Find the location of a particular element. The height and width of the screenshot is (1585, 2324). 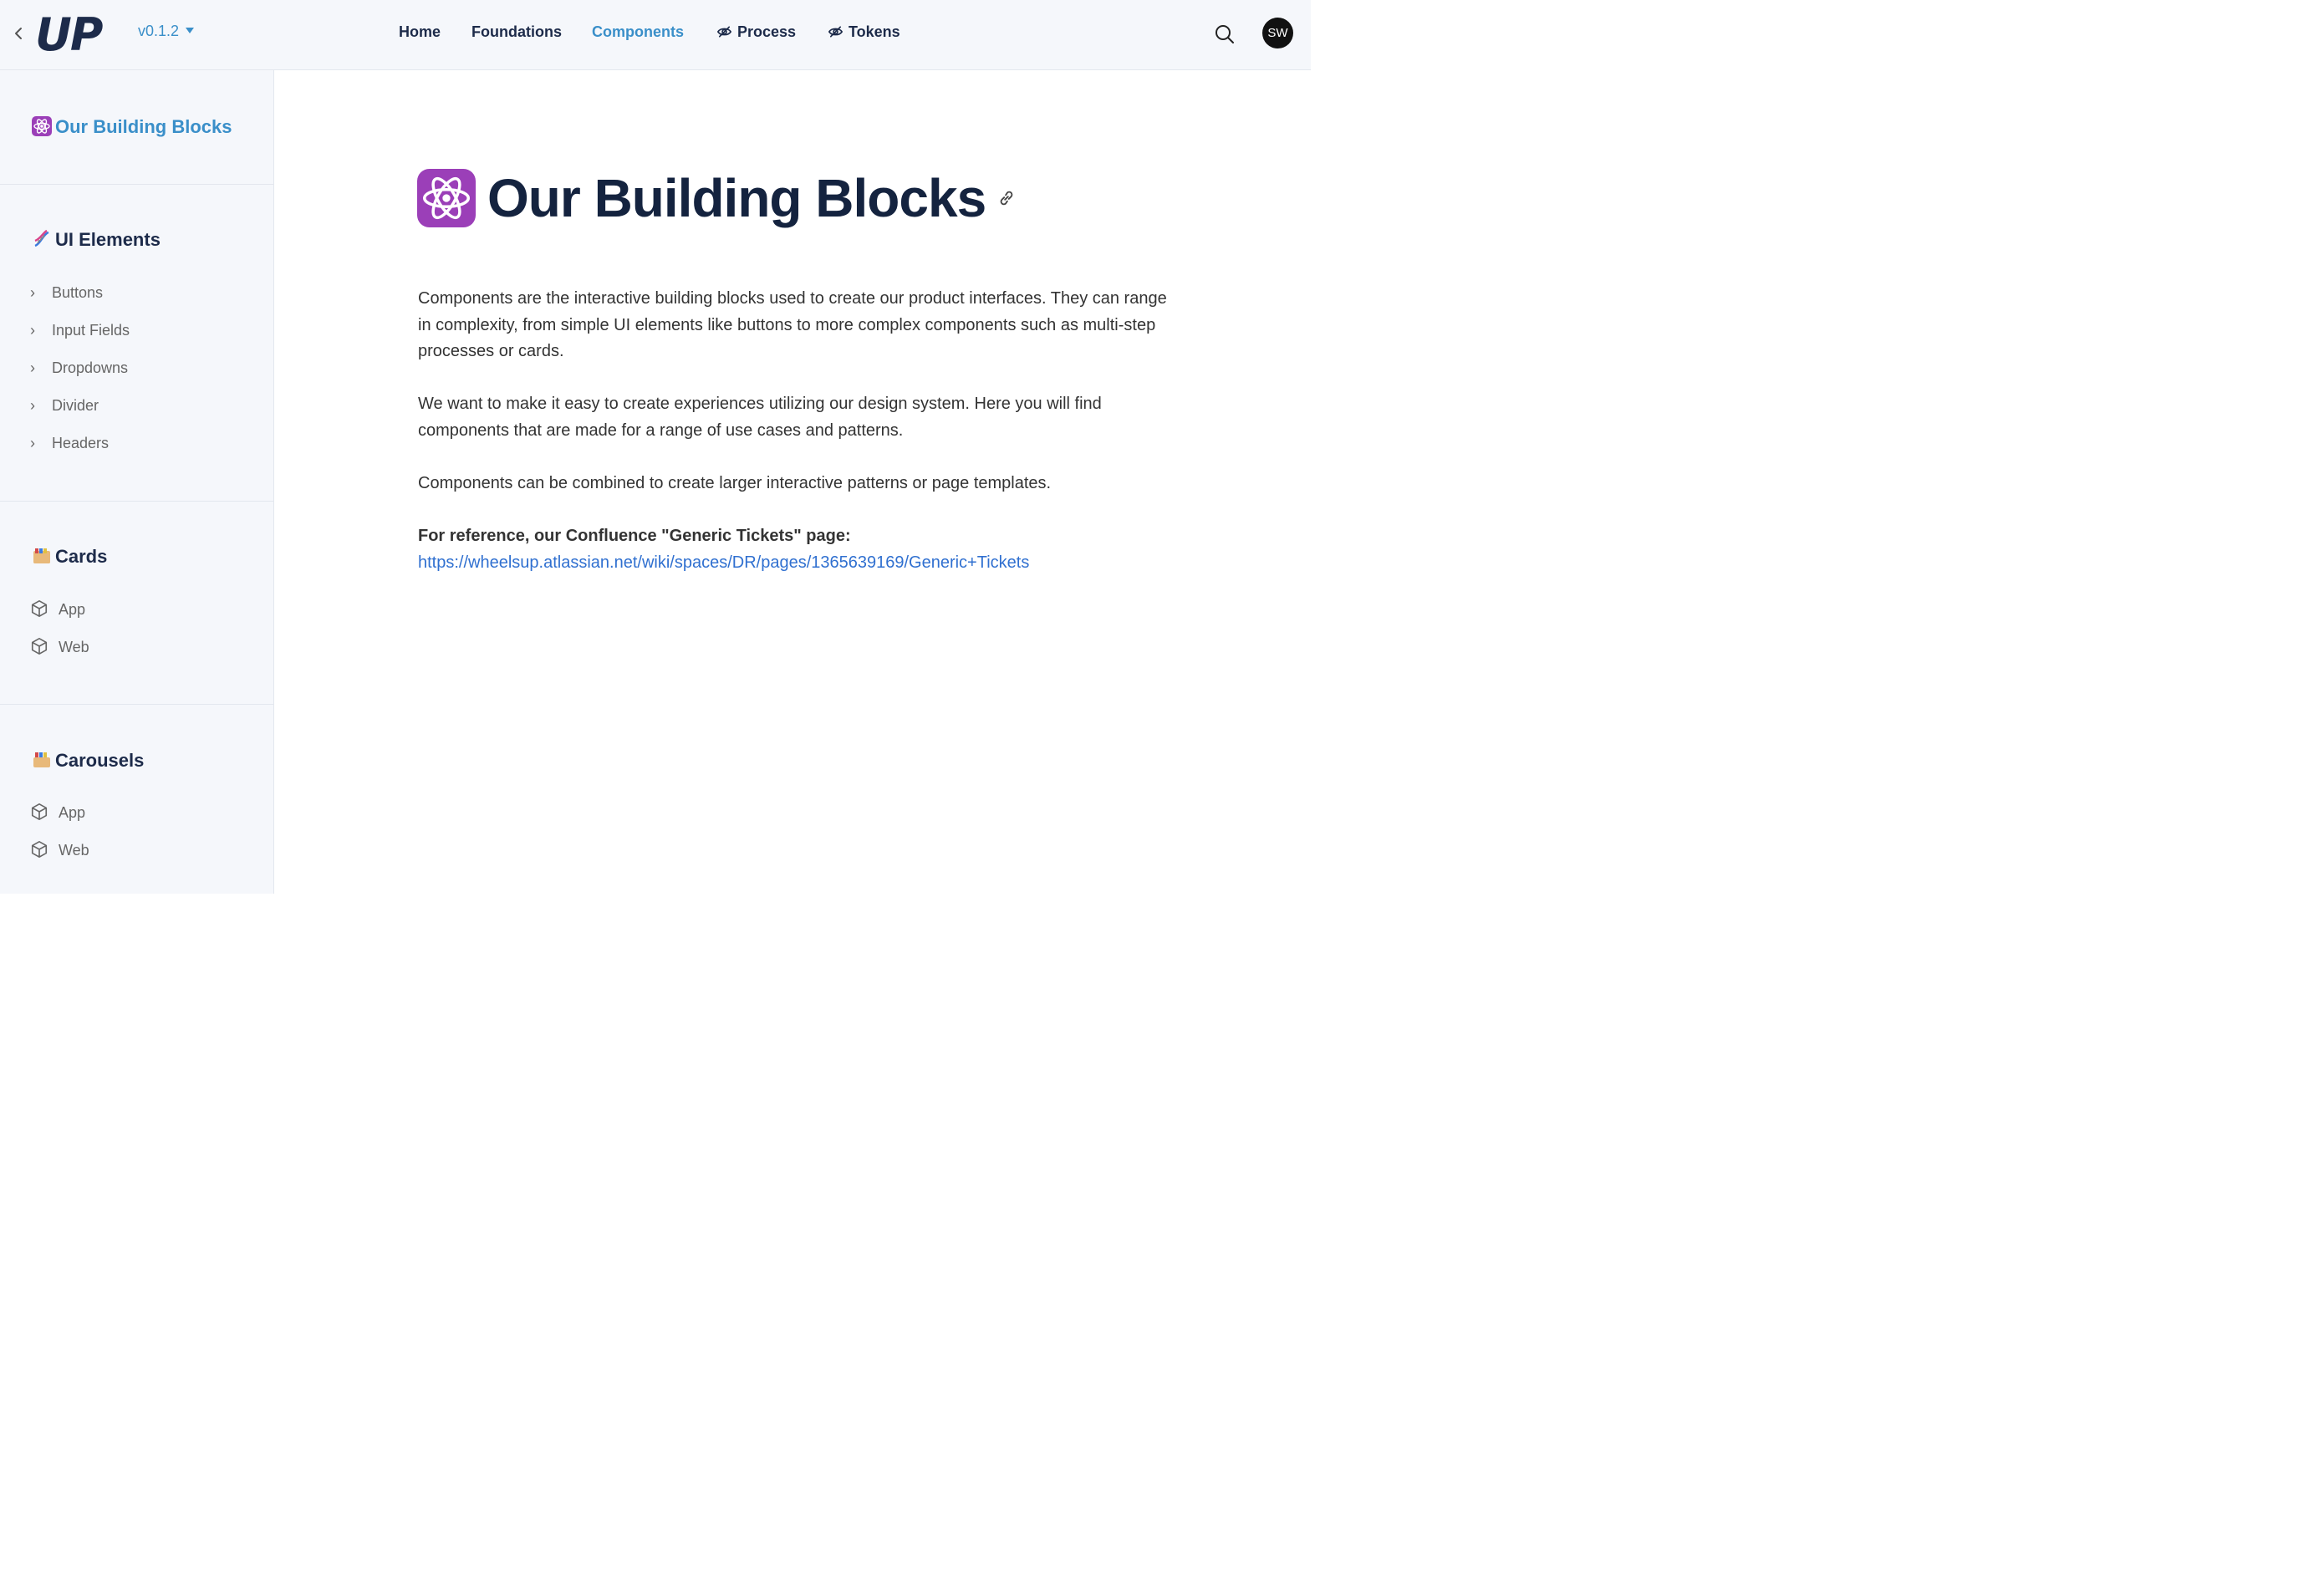

nav-foundations: Foundations is located at coordinates (516, 32).